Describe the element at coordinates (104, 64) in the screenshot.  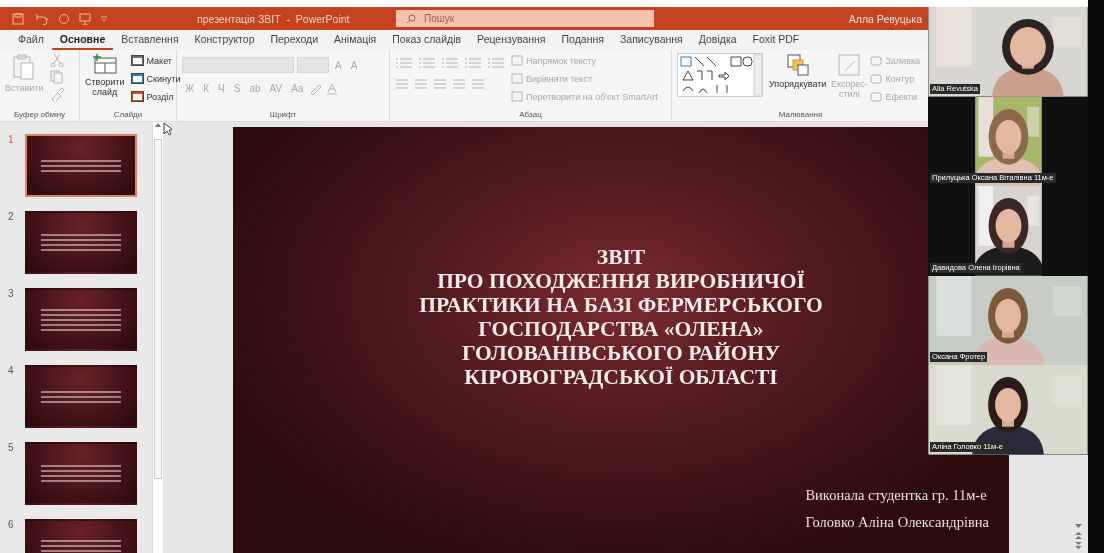
I see `new-slide-icon` at that location.